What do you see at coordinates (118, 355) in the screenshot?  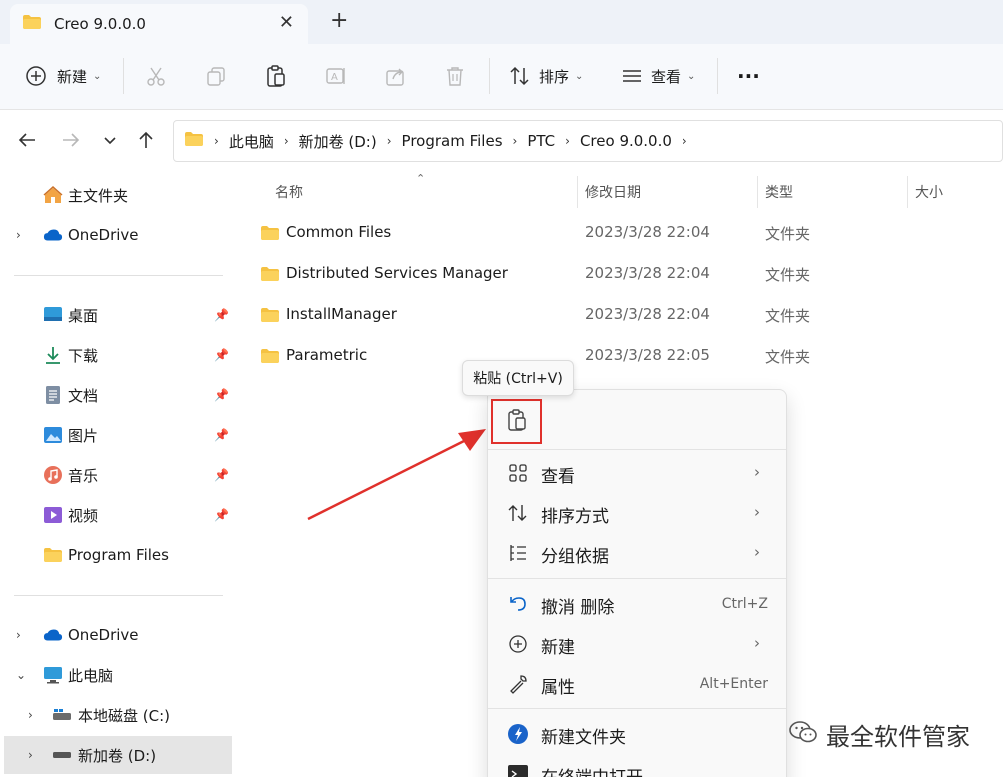 I see `sidebar-item-downloads: 下载 📌` at bounding box center [118, 355].